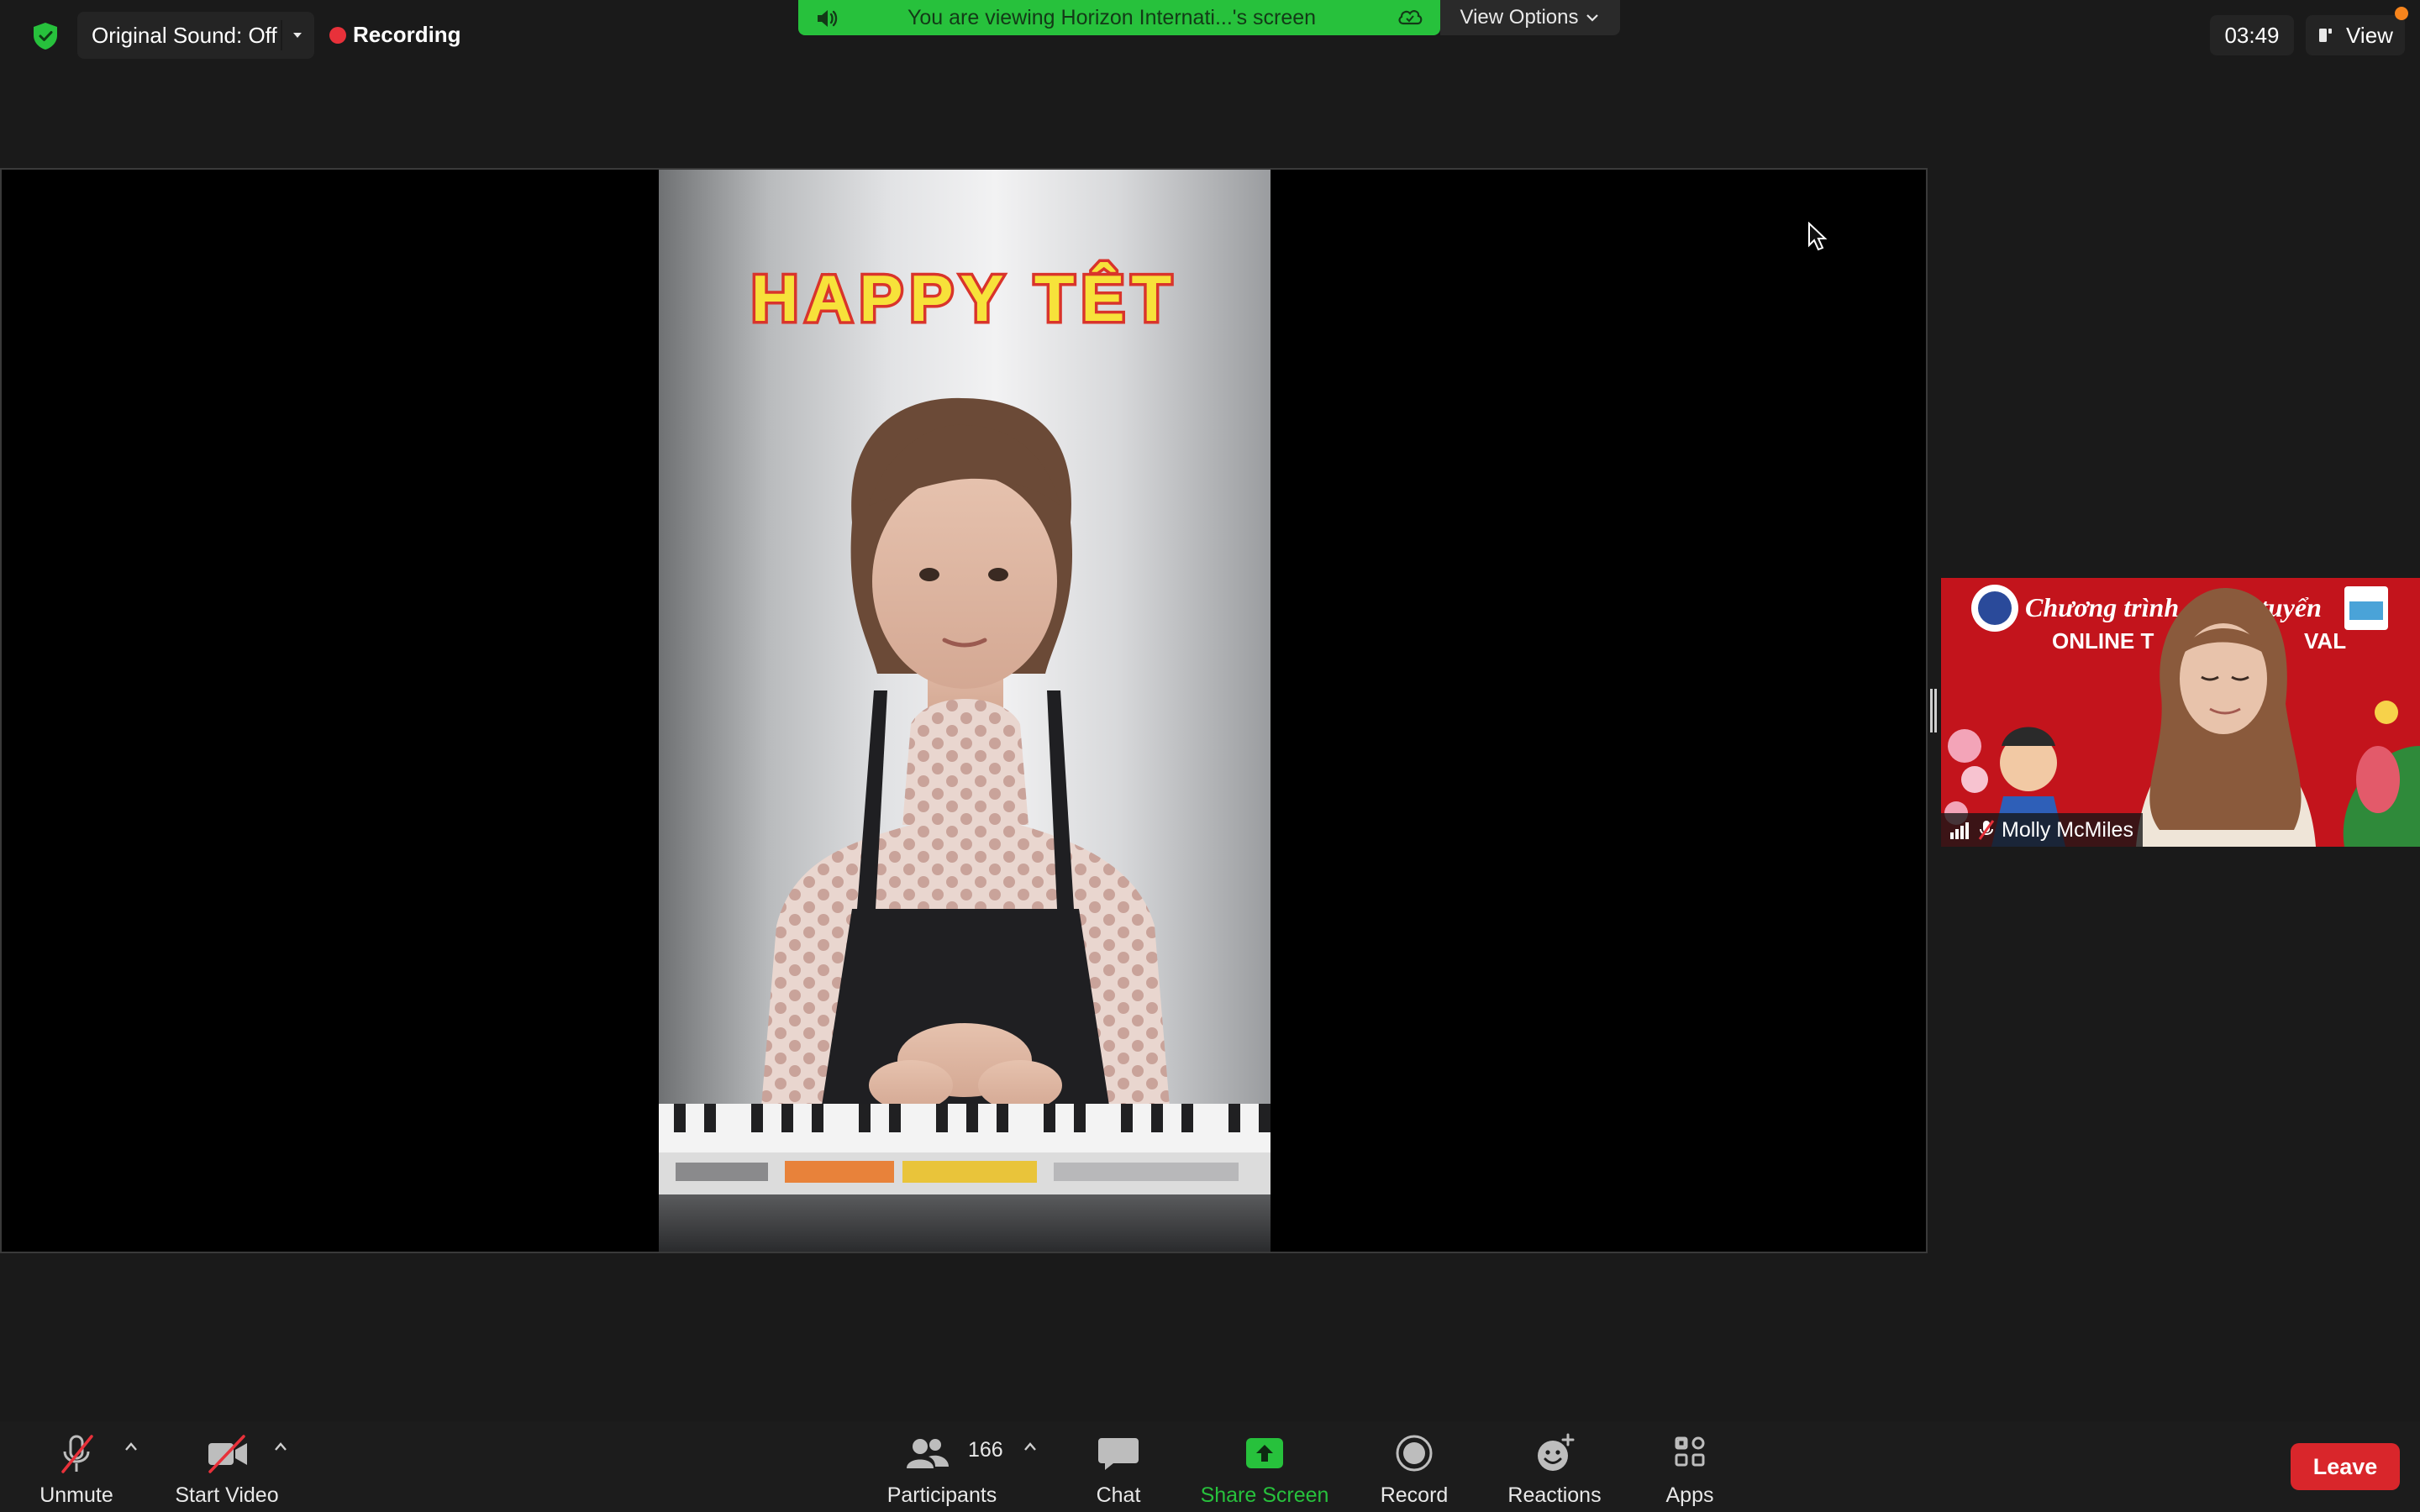  Describe the element at coordinates (1960, 830) in the screenshot. I see `signal-strength-icon` at that location.